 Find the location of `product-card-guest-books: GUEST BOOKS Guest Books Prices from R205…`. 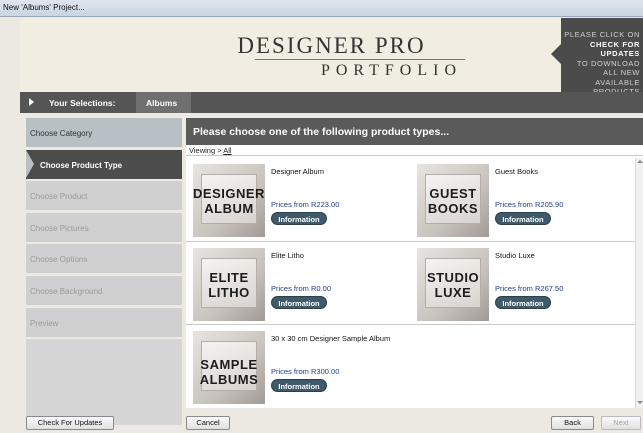

product-card-guest-books: GUEST BOOKS Guest Books Prices from R205… is located at coordinates (522, 199).